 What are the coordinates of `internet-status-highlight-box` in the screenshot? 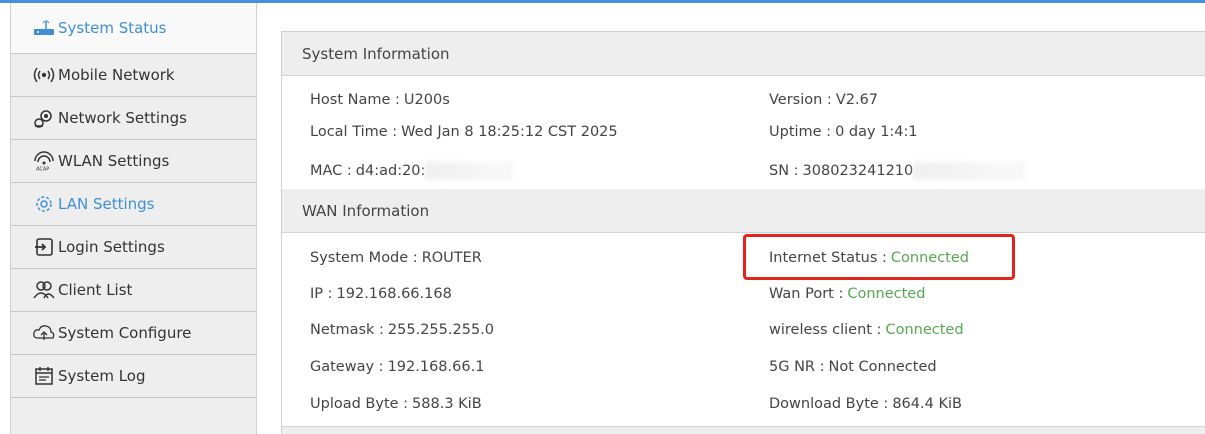 It's located at (879, 257).